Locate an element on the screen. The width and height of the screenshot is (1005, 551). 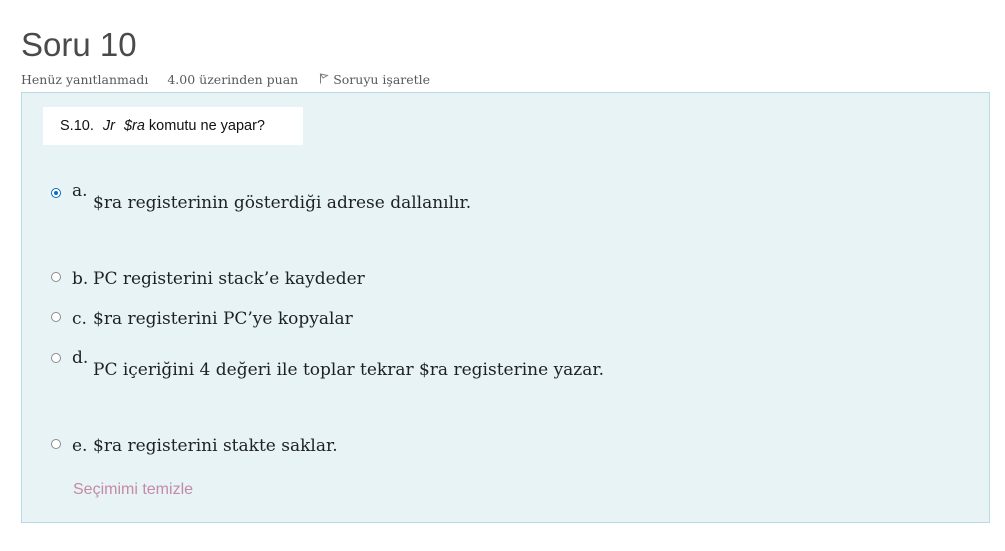
answer-text-e: $ra registerini stakte saklar. is located at coordinates (215, 446).